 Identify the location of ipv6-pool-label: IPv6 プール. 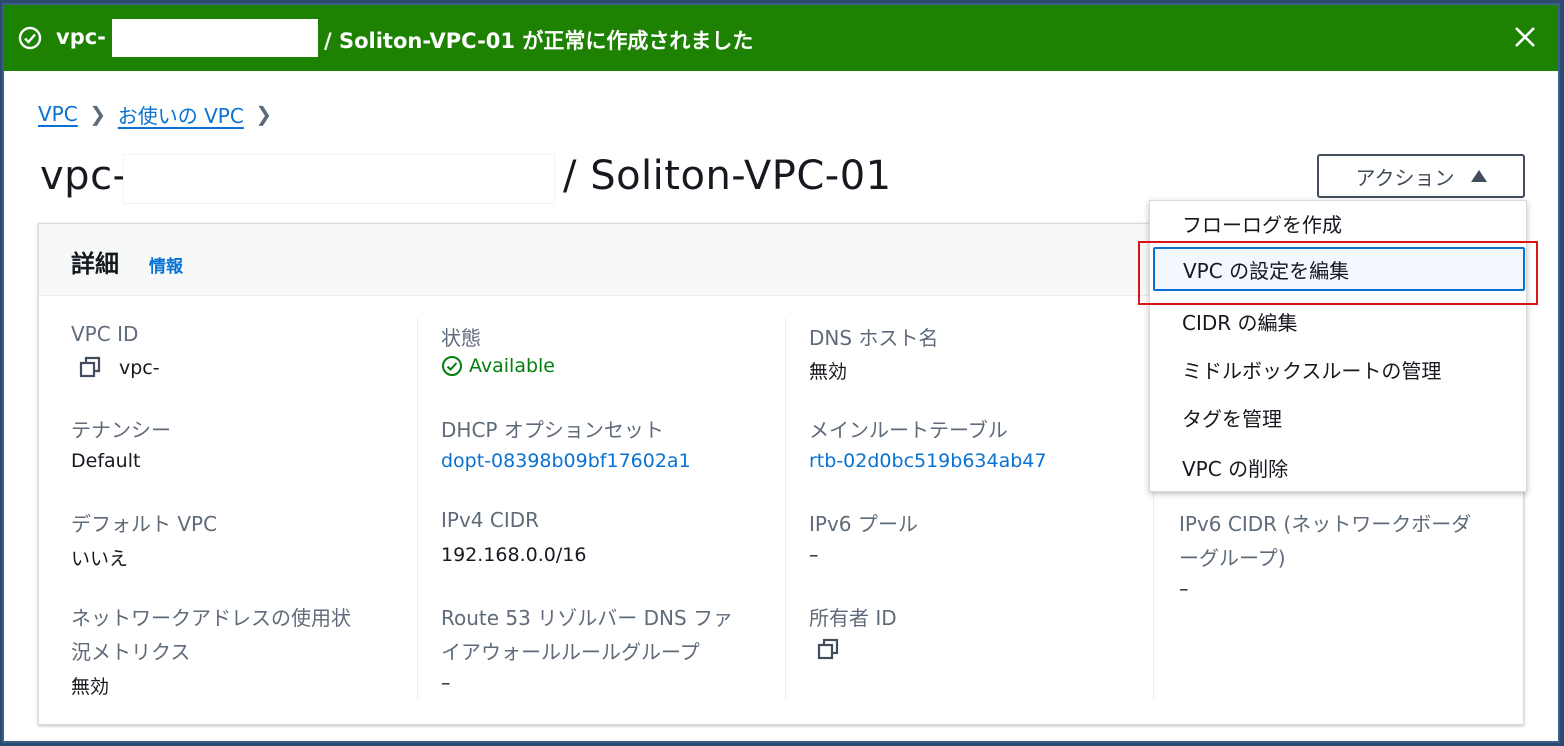
(863, 524).